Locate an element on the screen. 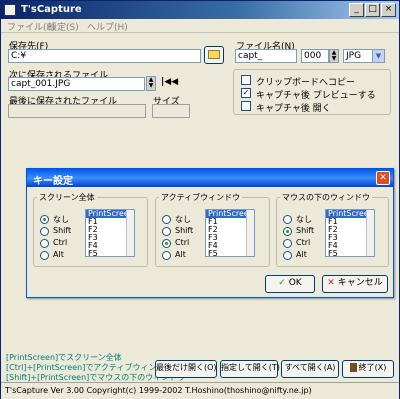  screen-radio-alt-label: Alt is located at coordinates (58, 254).